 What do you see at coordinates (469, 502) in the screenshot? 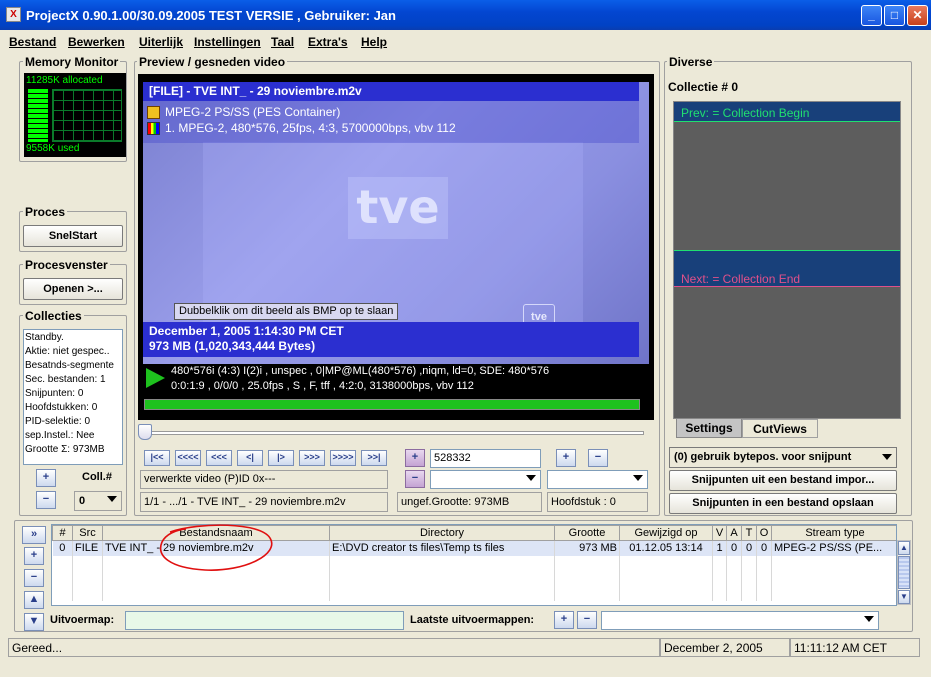
I see `ungef-grootte: ungef.Grootte: 973MB` at bounding box center [469, 502].